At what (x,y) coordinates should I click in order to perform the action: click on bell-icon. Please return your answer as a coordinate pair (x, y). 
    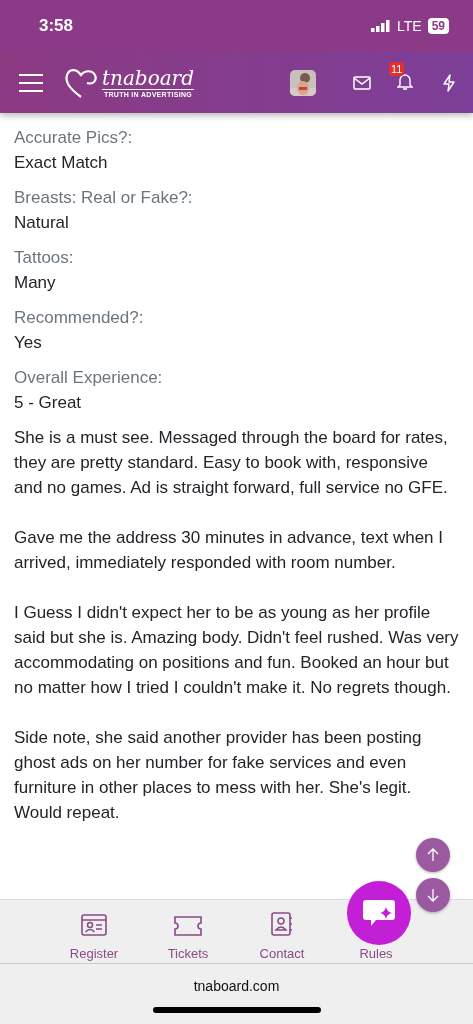
    Looking at the image, I should click on (405, 80).